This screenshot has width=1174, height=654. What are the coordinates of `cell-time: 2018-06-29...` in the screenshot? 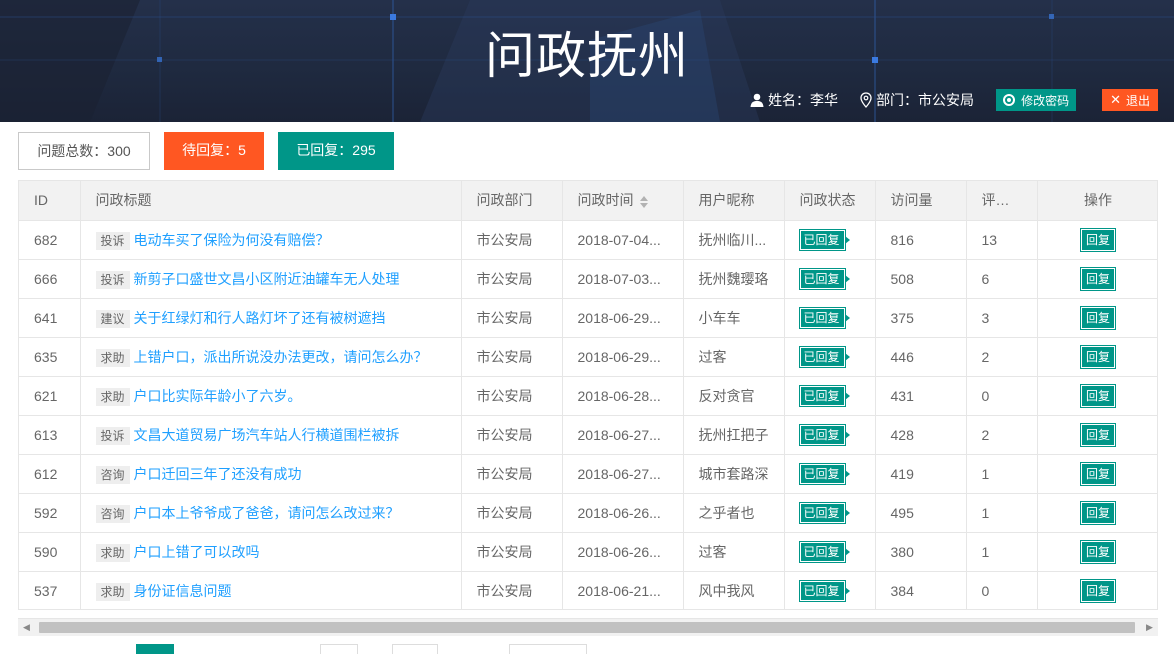 It's located at (623, 357).